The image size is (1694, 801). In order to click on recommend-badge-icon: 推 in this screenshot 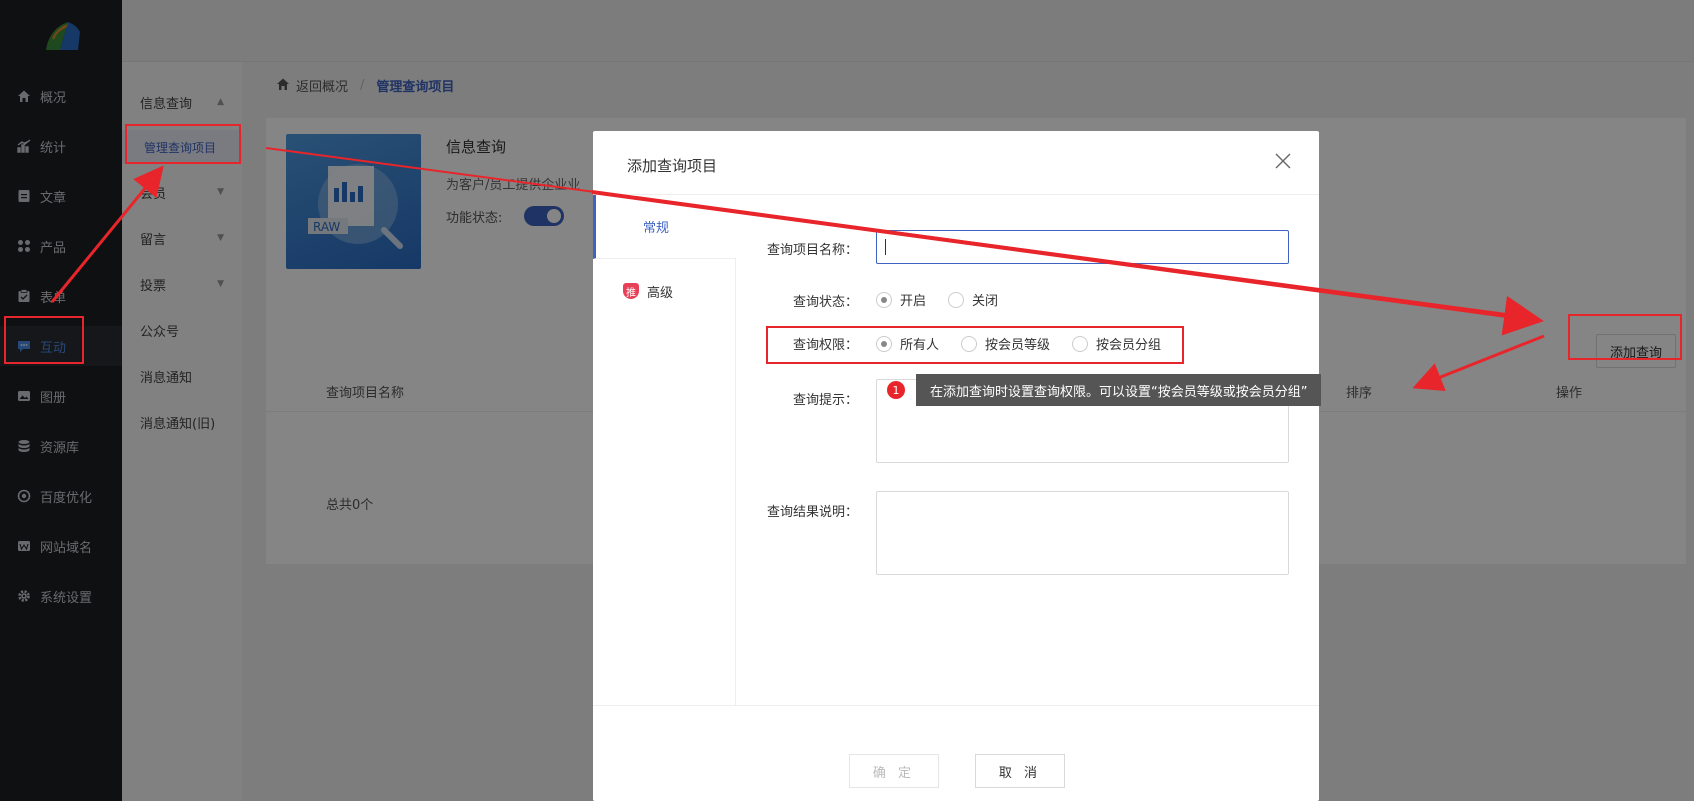, I will do `click(631, 291)`.